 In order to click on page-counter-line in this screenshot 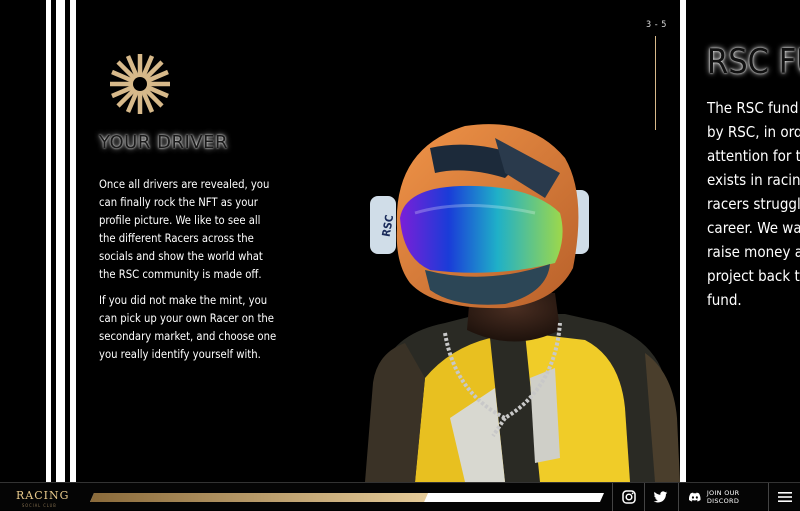, I will do `click(655, 83)`.